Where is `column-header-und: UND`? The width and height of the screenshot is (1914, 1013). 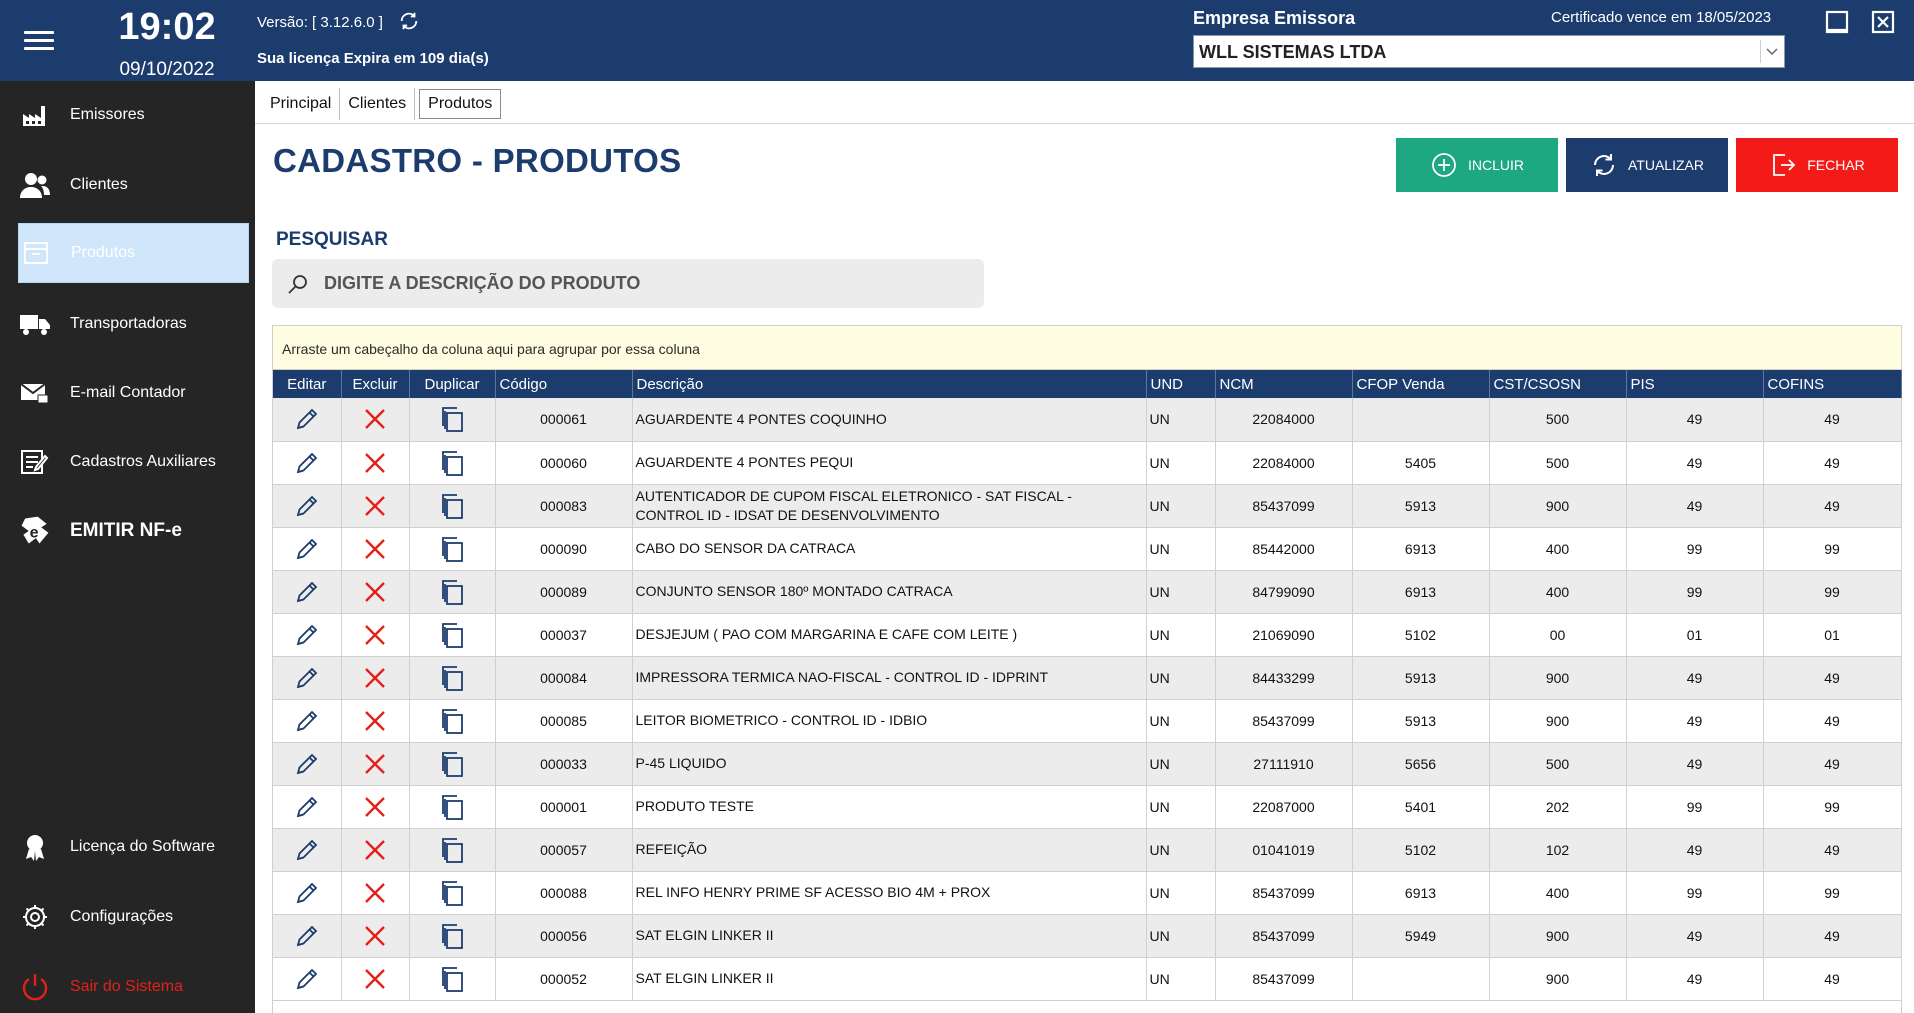 column-header-und: UND is located at coordinates (1181, 384).